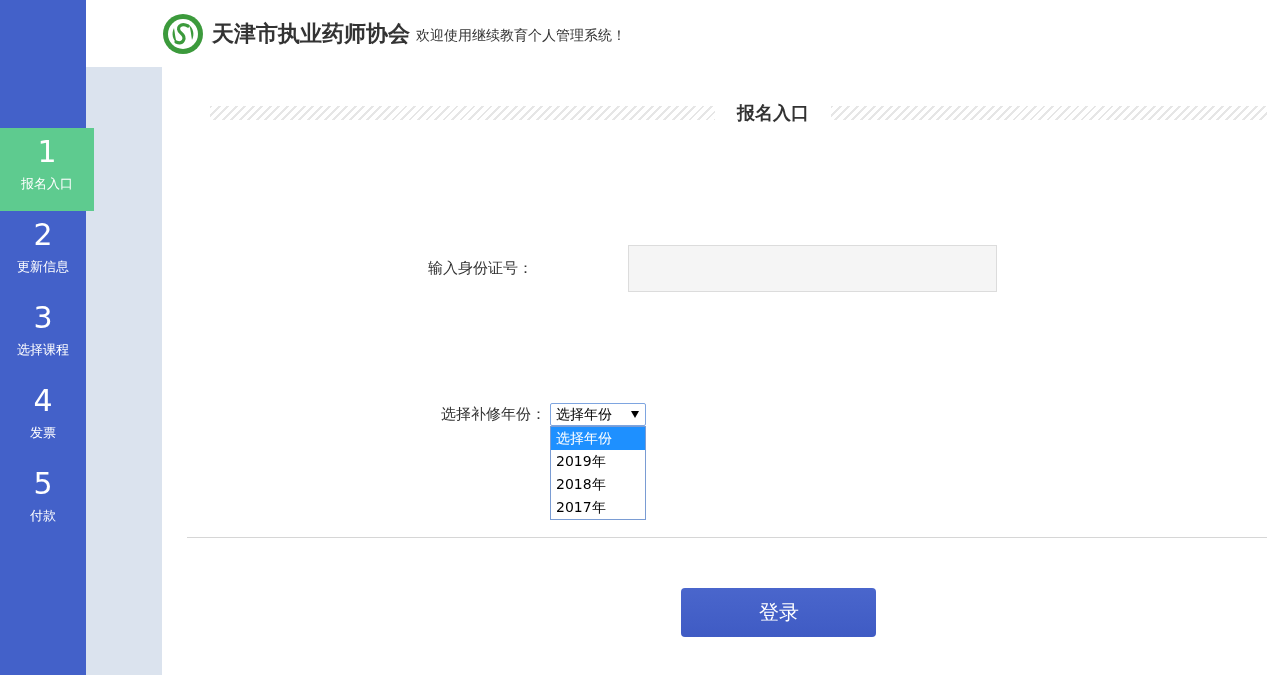 The height and width of the screenshot is (675, 1267). What do you see at coordinates (481, 268) in the screenshot?
I see `id-number-label: 输入身份证号：` at bounding box center [481, 268].